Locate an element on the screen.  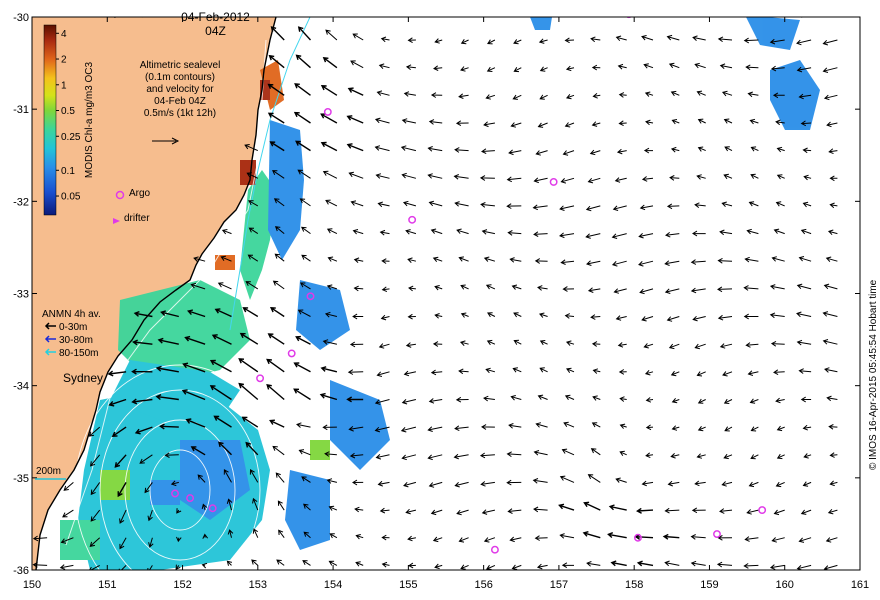
colorbar-tick-label: 0.25 is located at coordinates (71, 137).